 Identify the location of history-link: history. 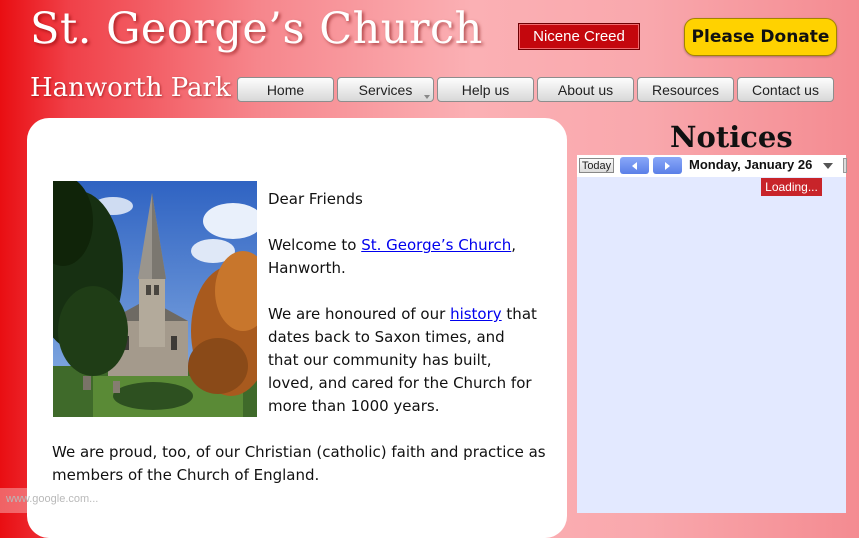
(476, 314).